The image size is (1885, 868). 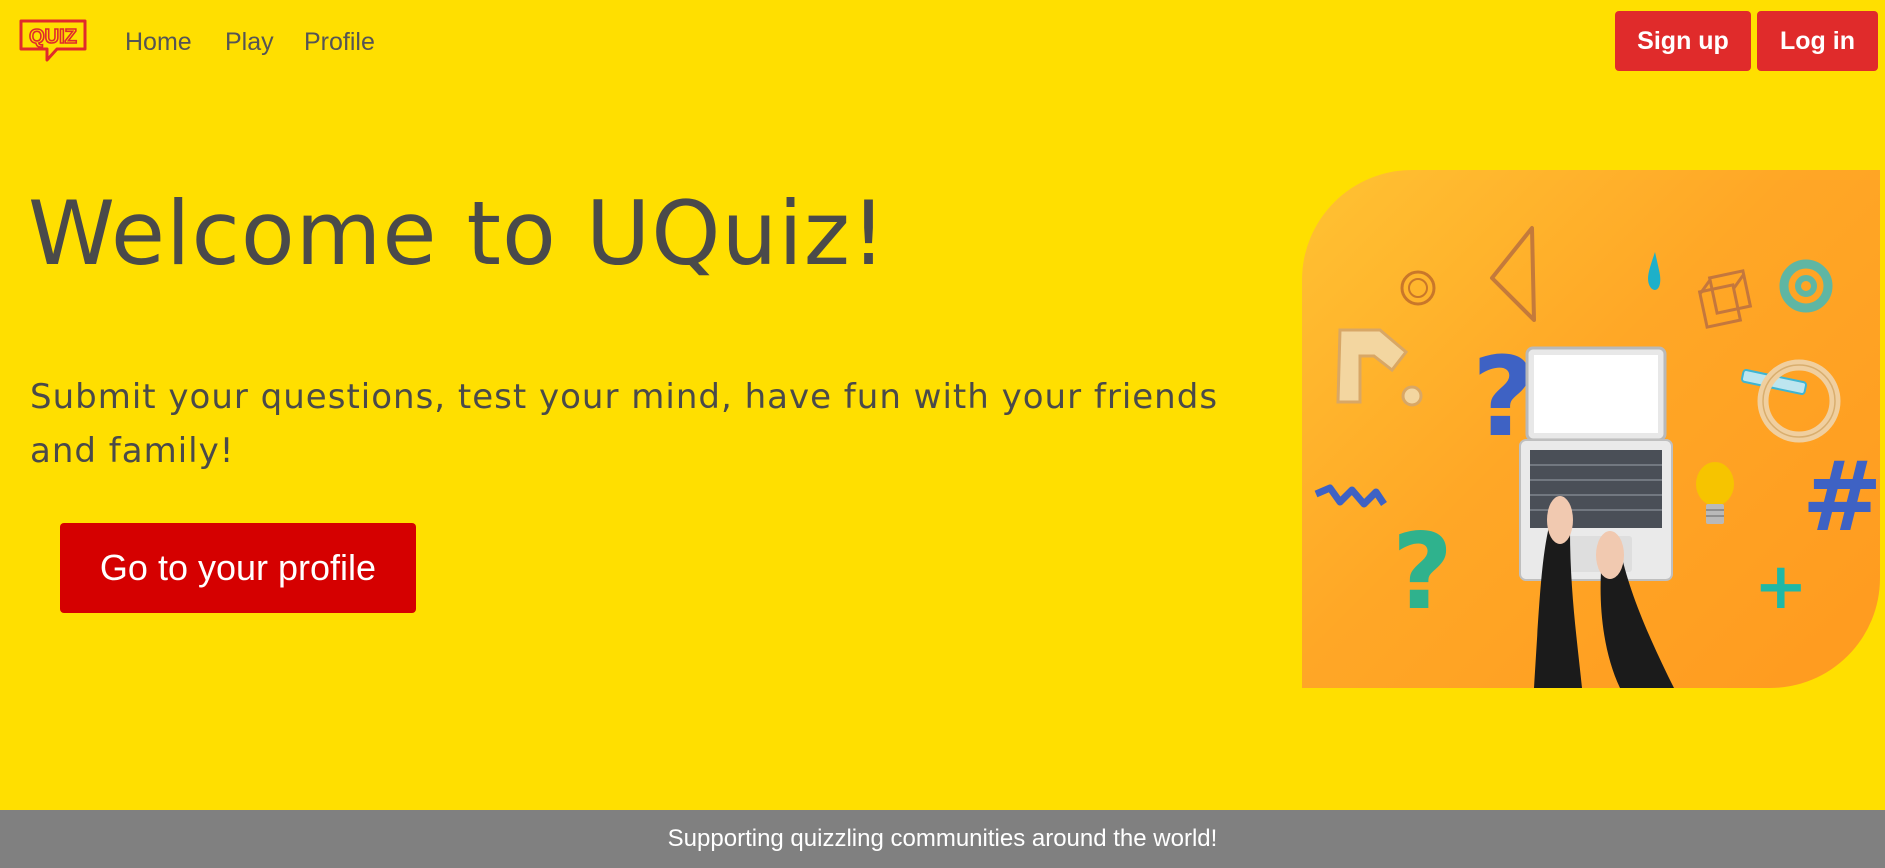 What do you see at coordinates (158, 42) in the screenshot?
I see `nav-link-home: Home` at bounding box center [158, 42].